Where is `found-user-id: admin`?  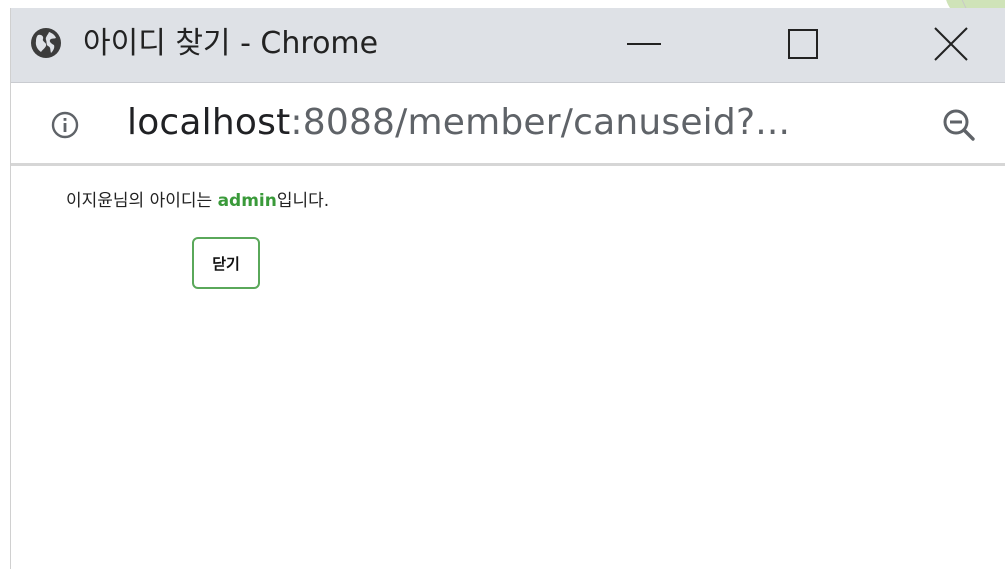 found-user-id: admin is located at coordinates (247, 201).